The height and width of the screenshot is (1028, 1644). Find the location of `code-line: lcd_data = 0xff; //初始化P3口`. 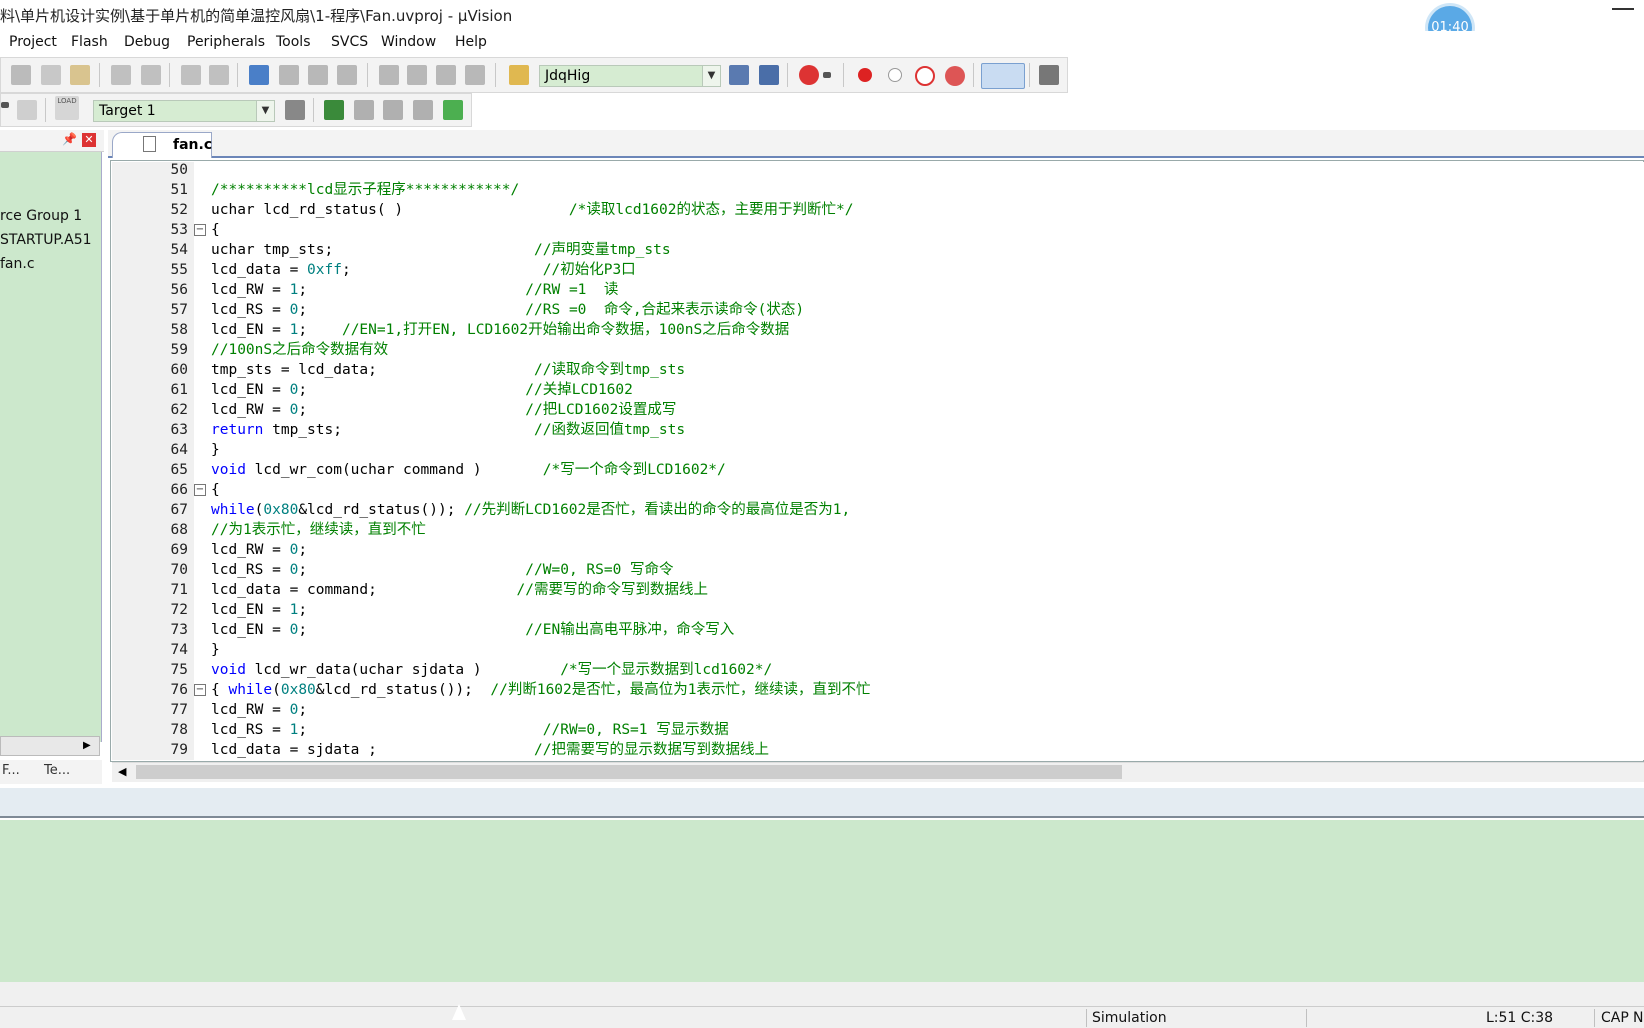

code-line: lcd_data = 0xff; //初始化P3口 is located at coordinates (423, 270).